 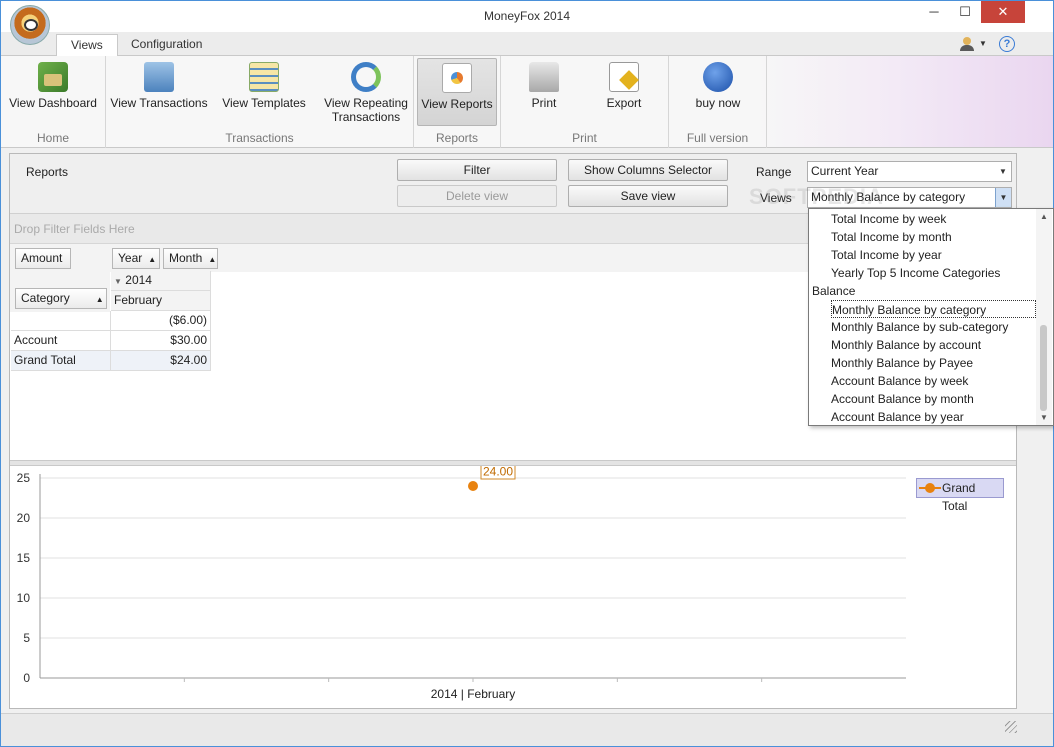 I want to click on user-icon, so click(x=967, y=44).